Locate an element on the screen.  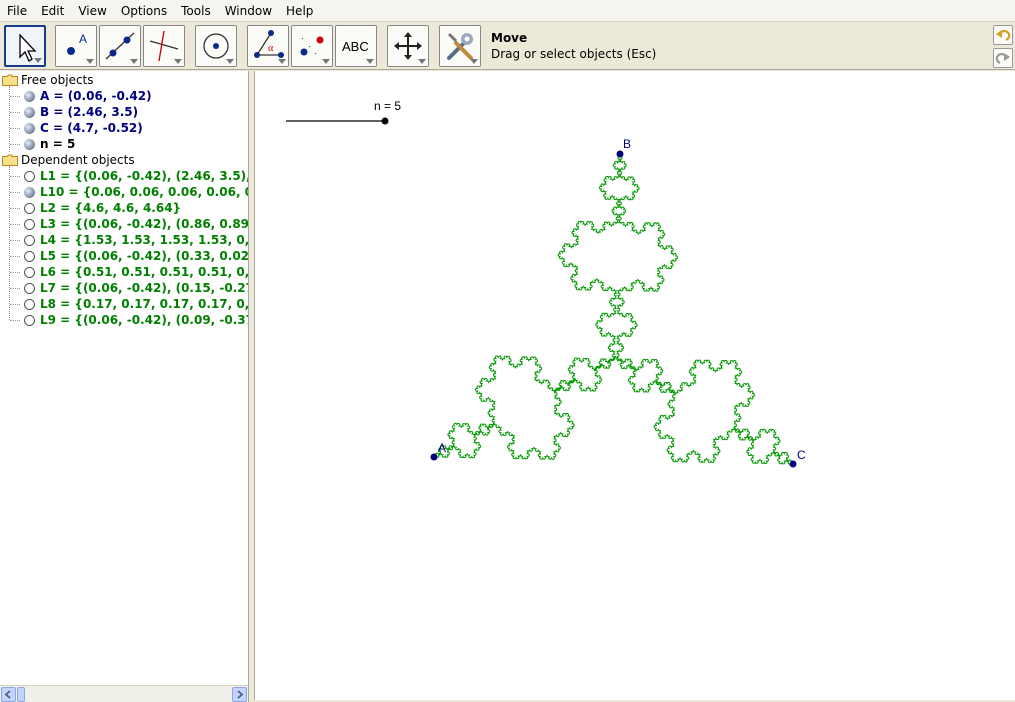
scroll-left-button is located at coordinates (8, 694).